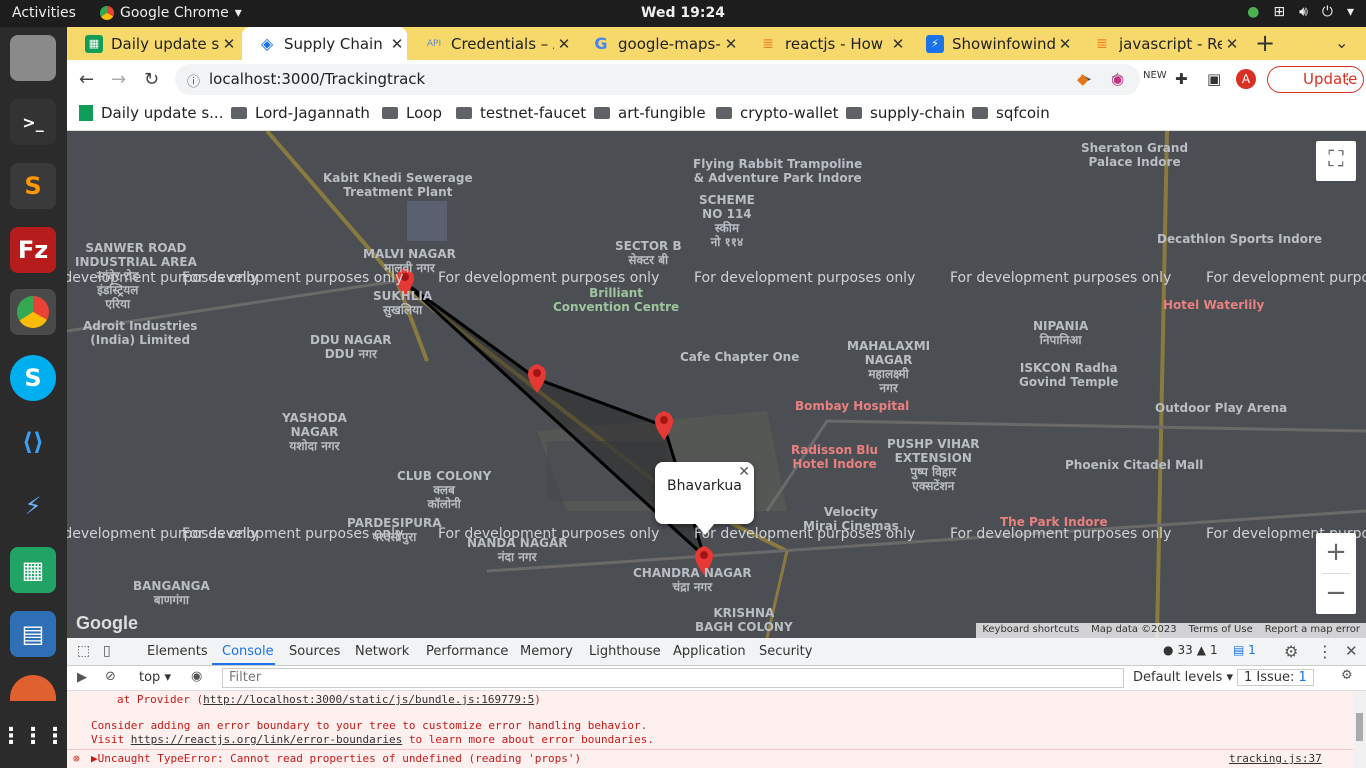  Describe the element at coordinates (992, 43) in the screenshot. I see `tab-showinfowindow: ⚡ Showinfowind ✕` at that location.